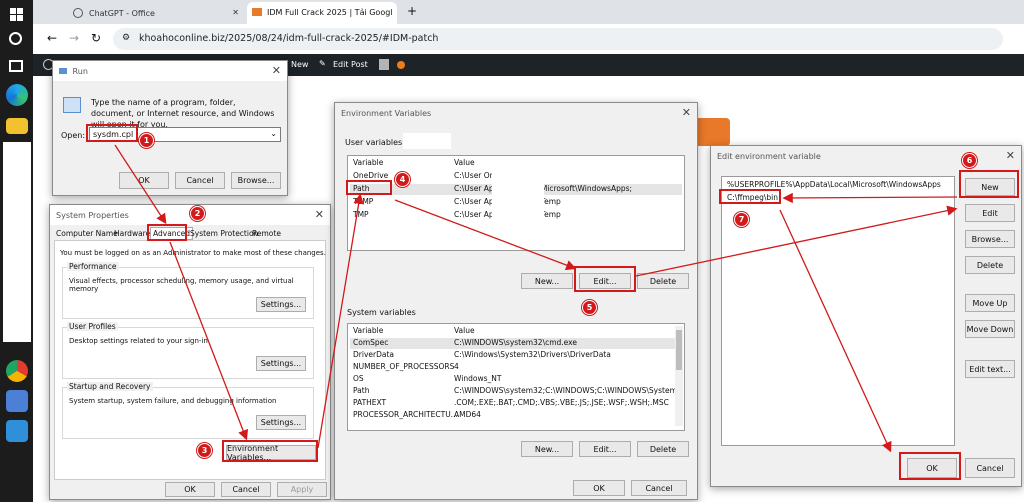 The height and width of the screenshot is (502, 1024). Describe the element at coordinates (835, 331) in the screenshot. I see `arrow-7-to-ok` at that location.